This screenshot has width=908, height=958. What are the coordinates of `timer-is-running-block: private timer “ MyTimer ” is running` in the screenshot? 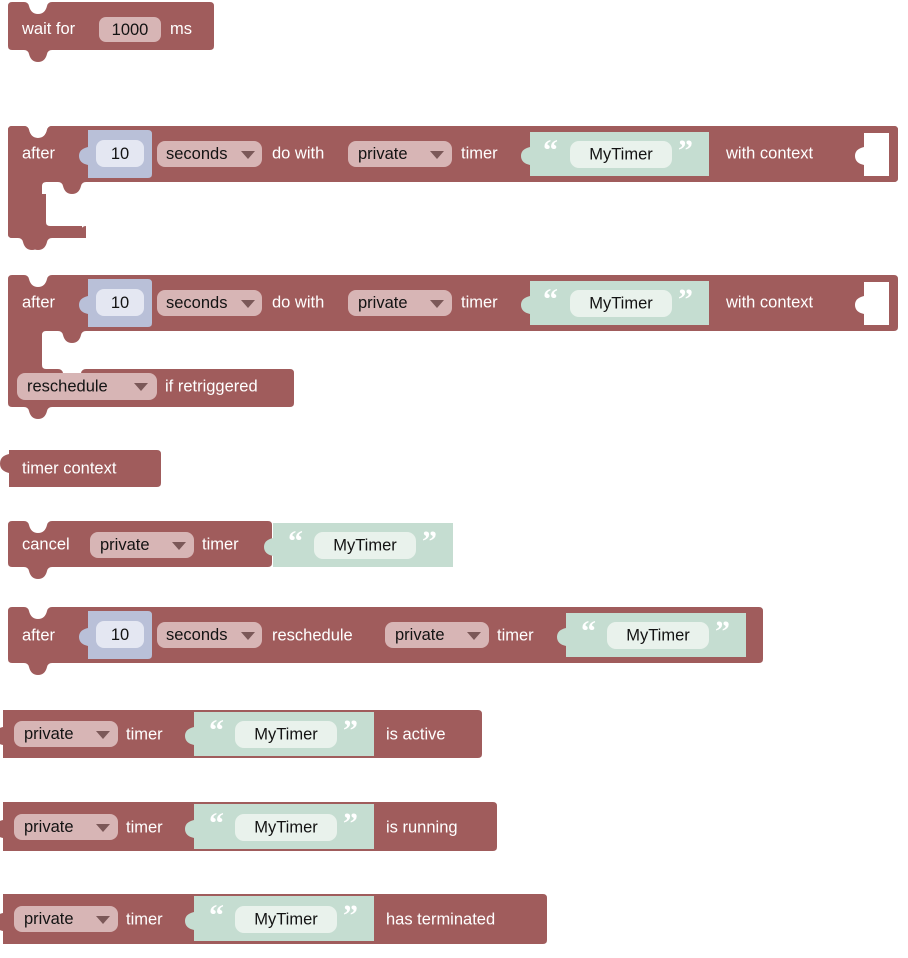 It's located at (248, 826).